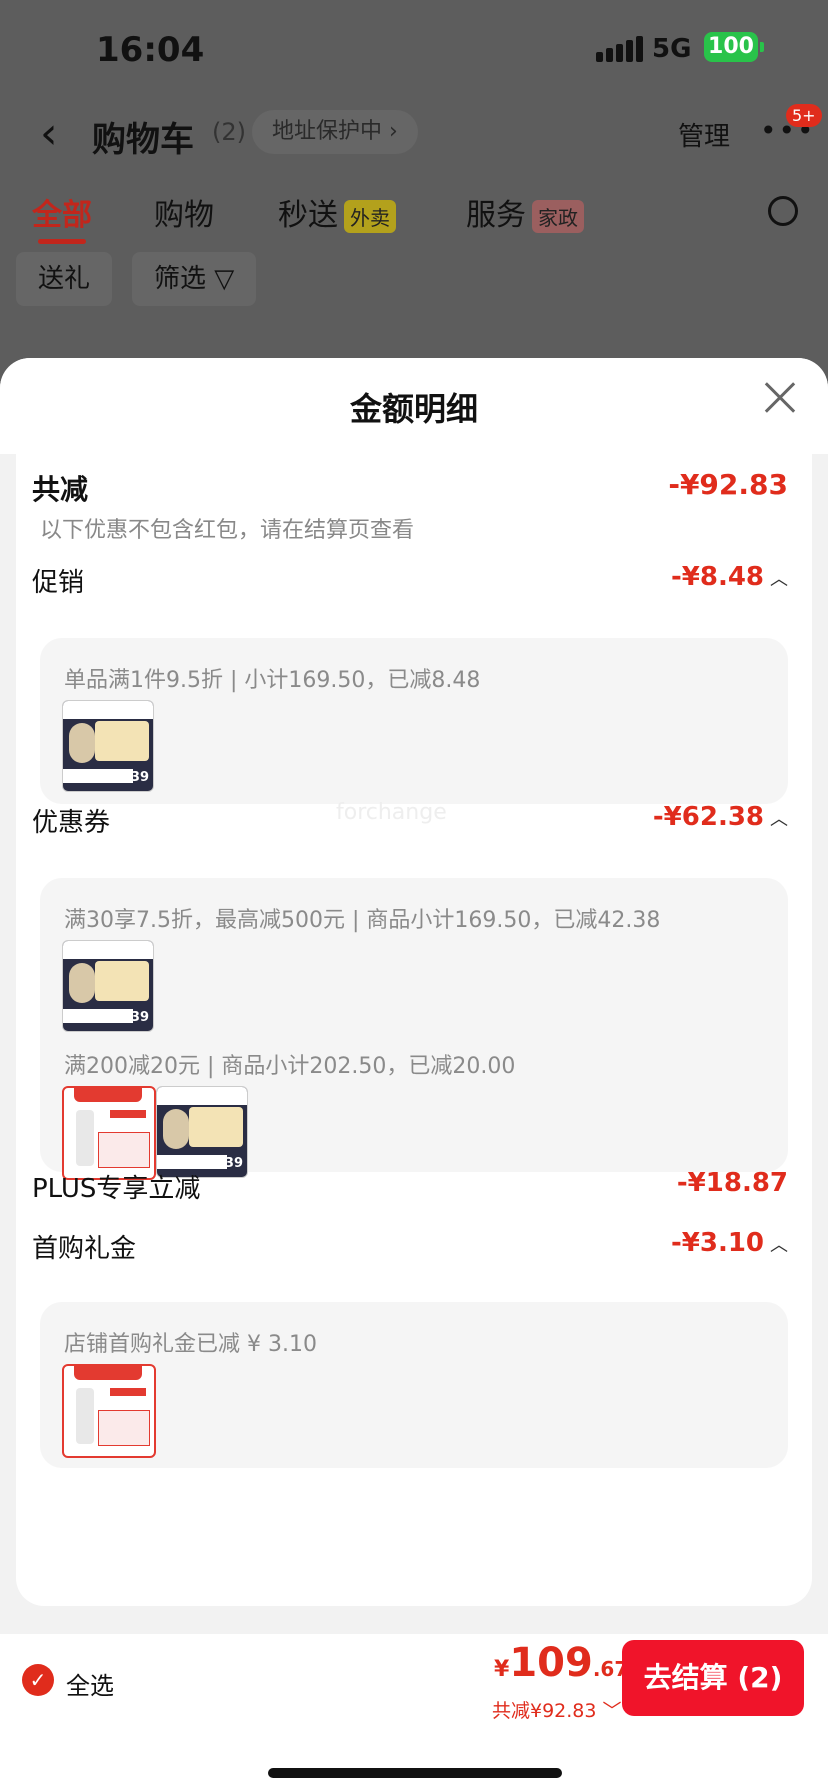  I want to click on total-discount-label: 共减, so click(60, 489).